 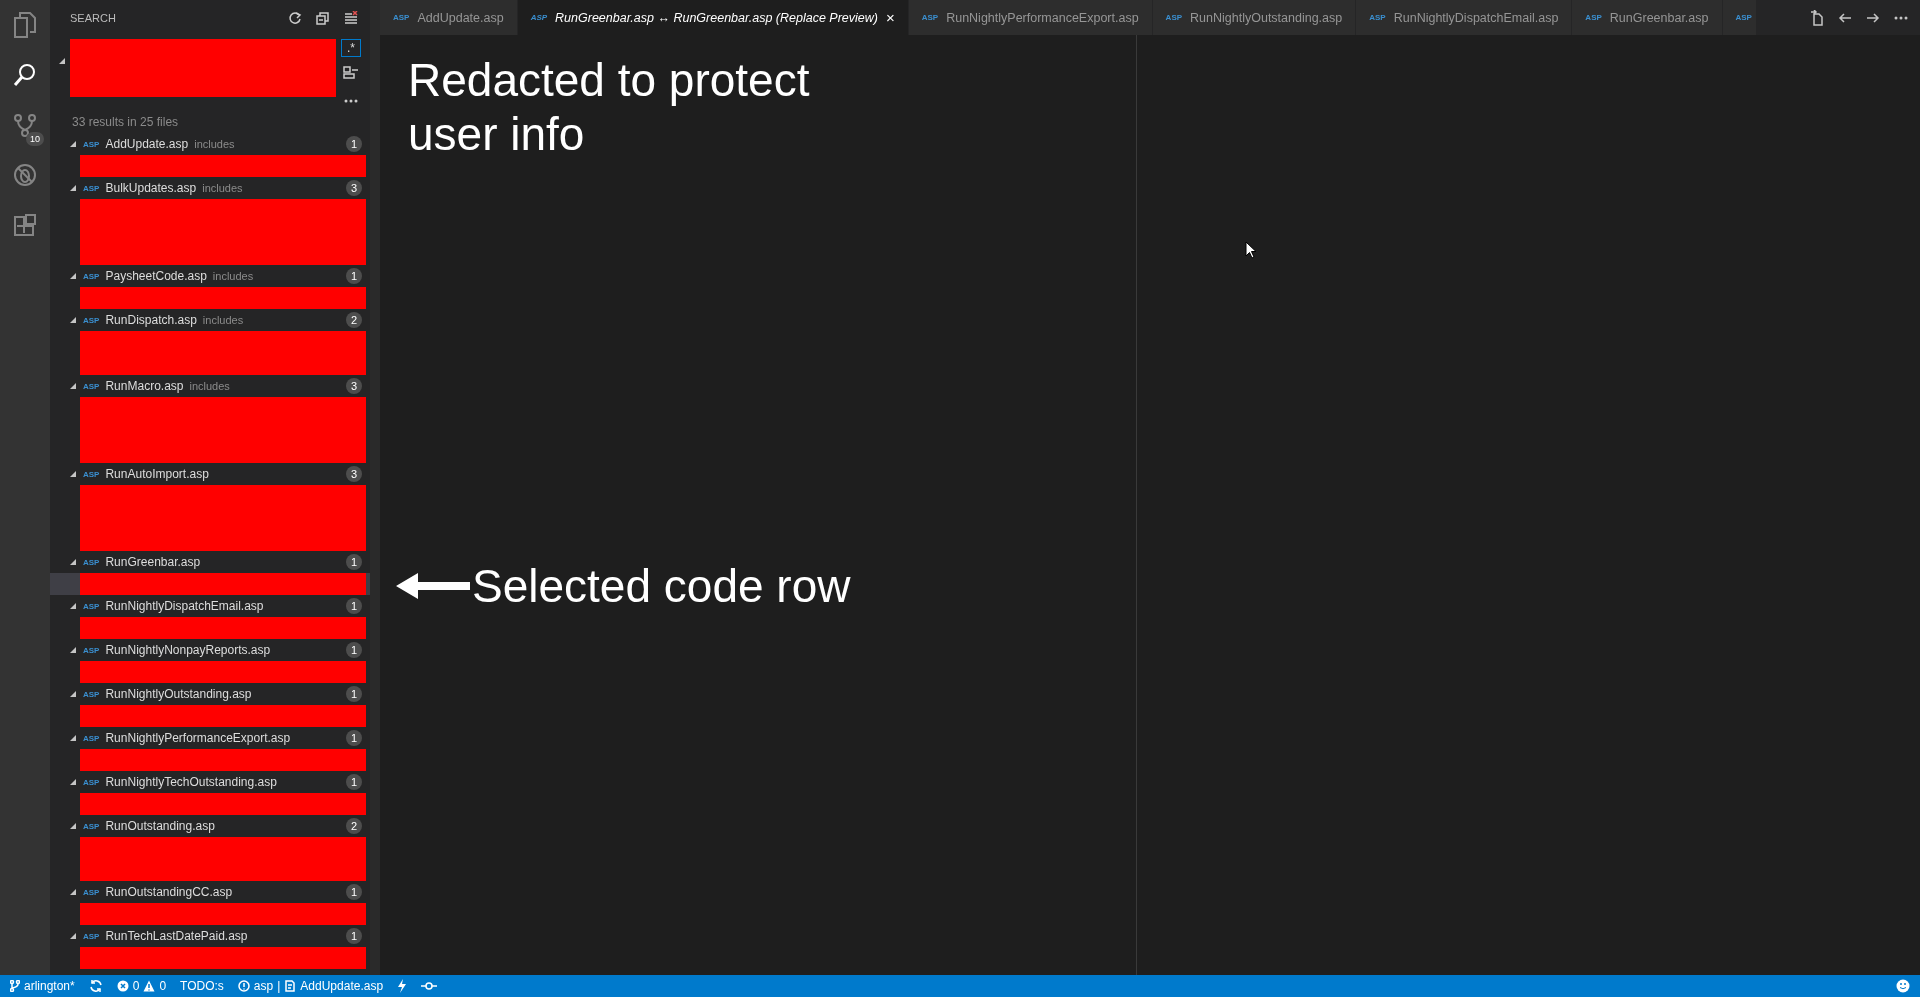 What do you see at coordinates (169, 892) in the screenshot?
I see `file-name: RunOutstandingCC.asp` at bounding box center [169, 892].